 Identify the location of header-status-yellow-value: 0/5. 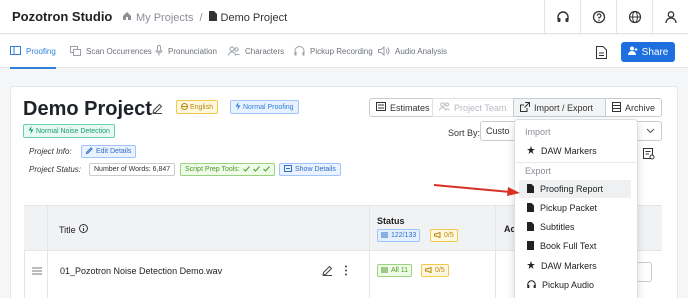
(449, 235).